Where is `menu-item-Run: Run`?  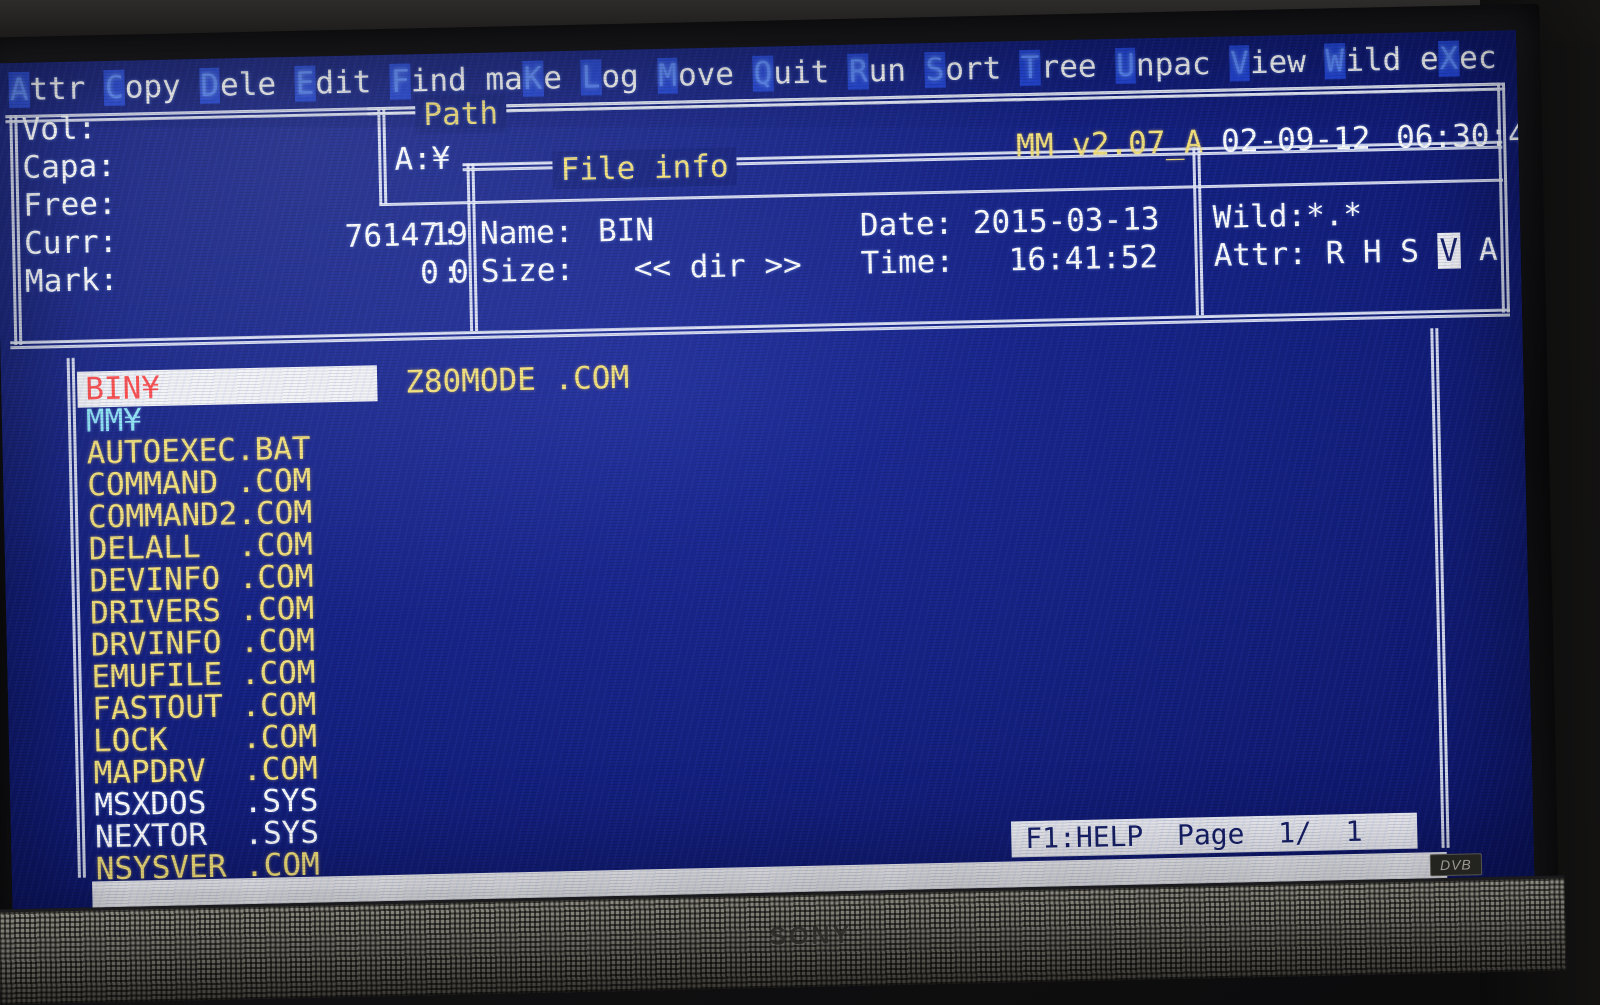
menu-item-Run: Run is located at coordinates (877, 71).